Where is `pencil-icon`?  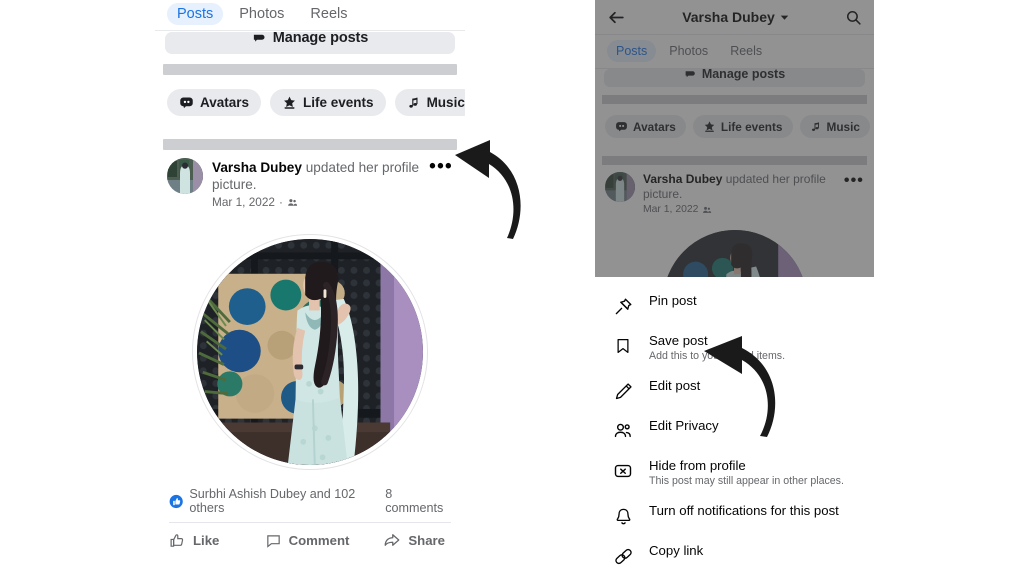 pencil-icon is located at coordinates (623, 391).